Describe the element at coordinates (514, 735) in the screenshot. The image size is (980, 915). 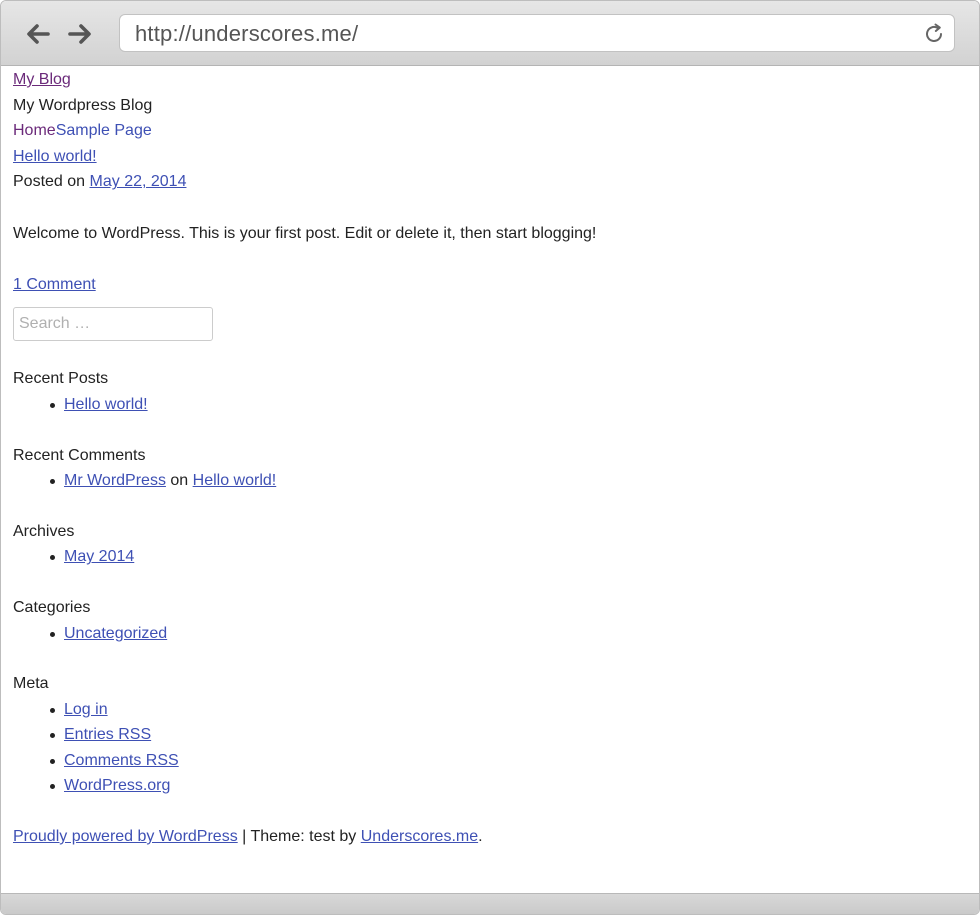
I see `list-item: Entries RSS` at that location.